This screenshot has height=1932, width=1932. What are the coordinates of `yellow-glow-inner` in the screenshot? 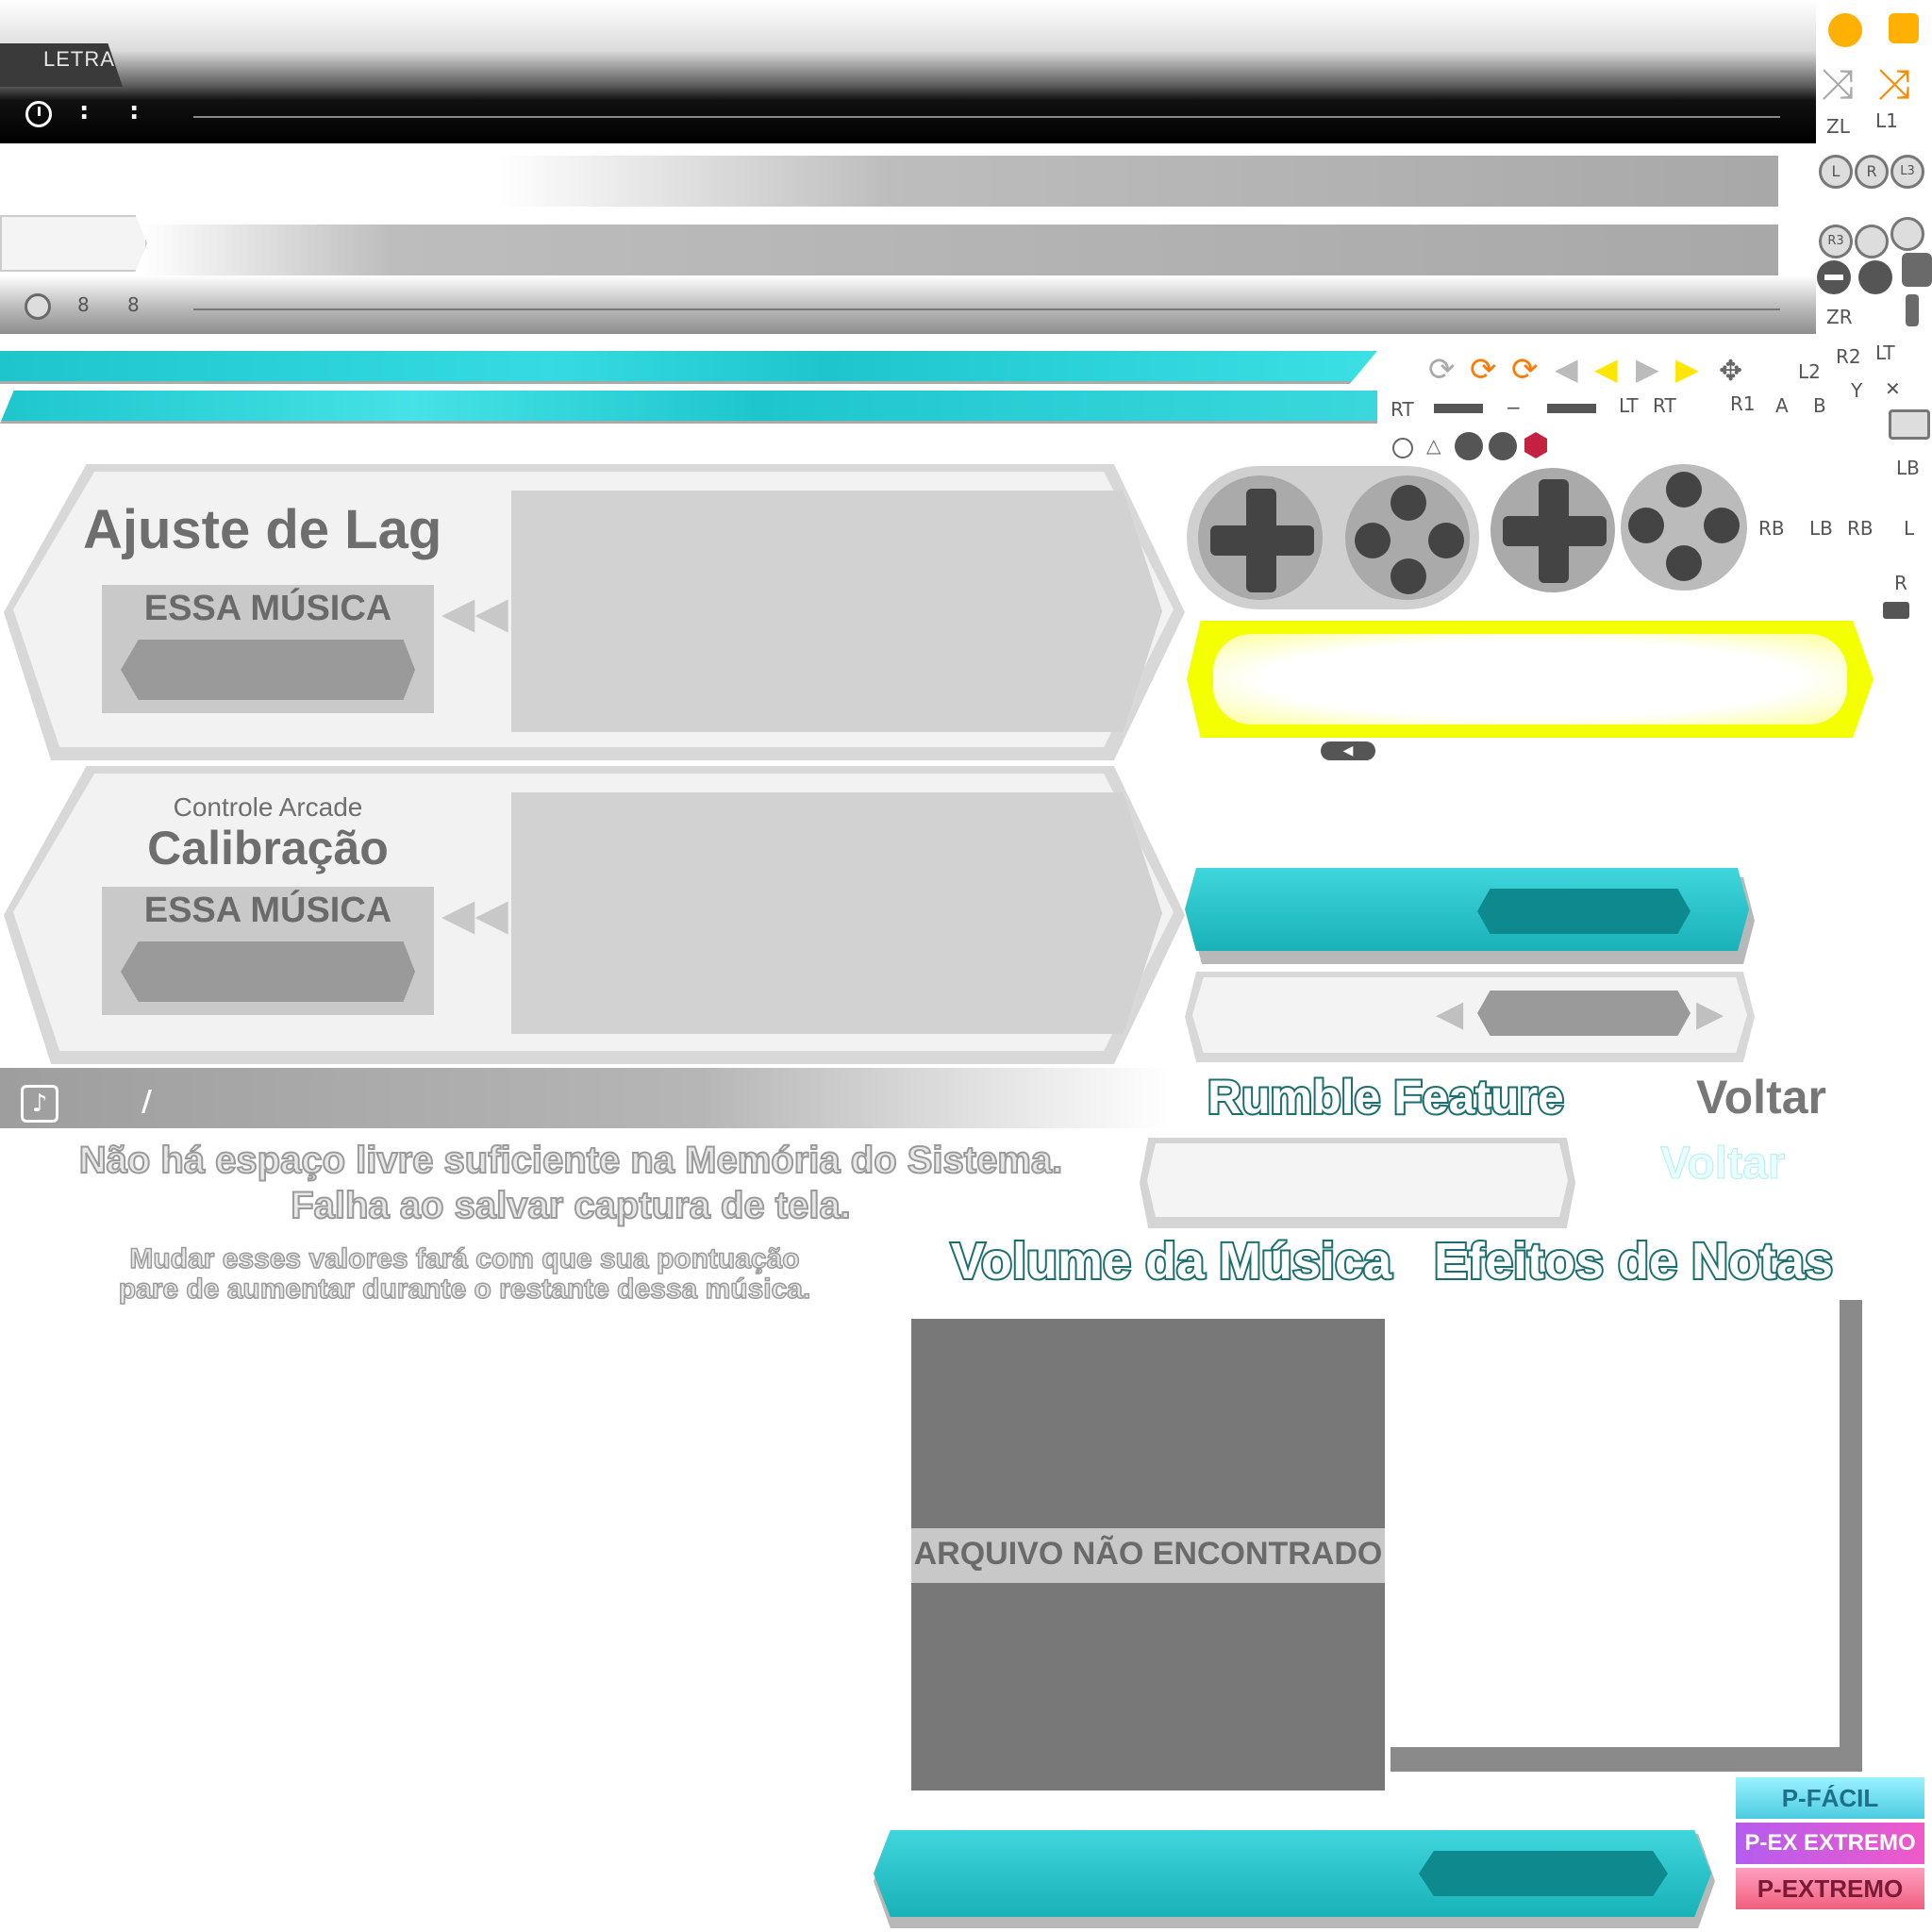 It's located at (1530, 679).